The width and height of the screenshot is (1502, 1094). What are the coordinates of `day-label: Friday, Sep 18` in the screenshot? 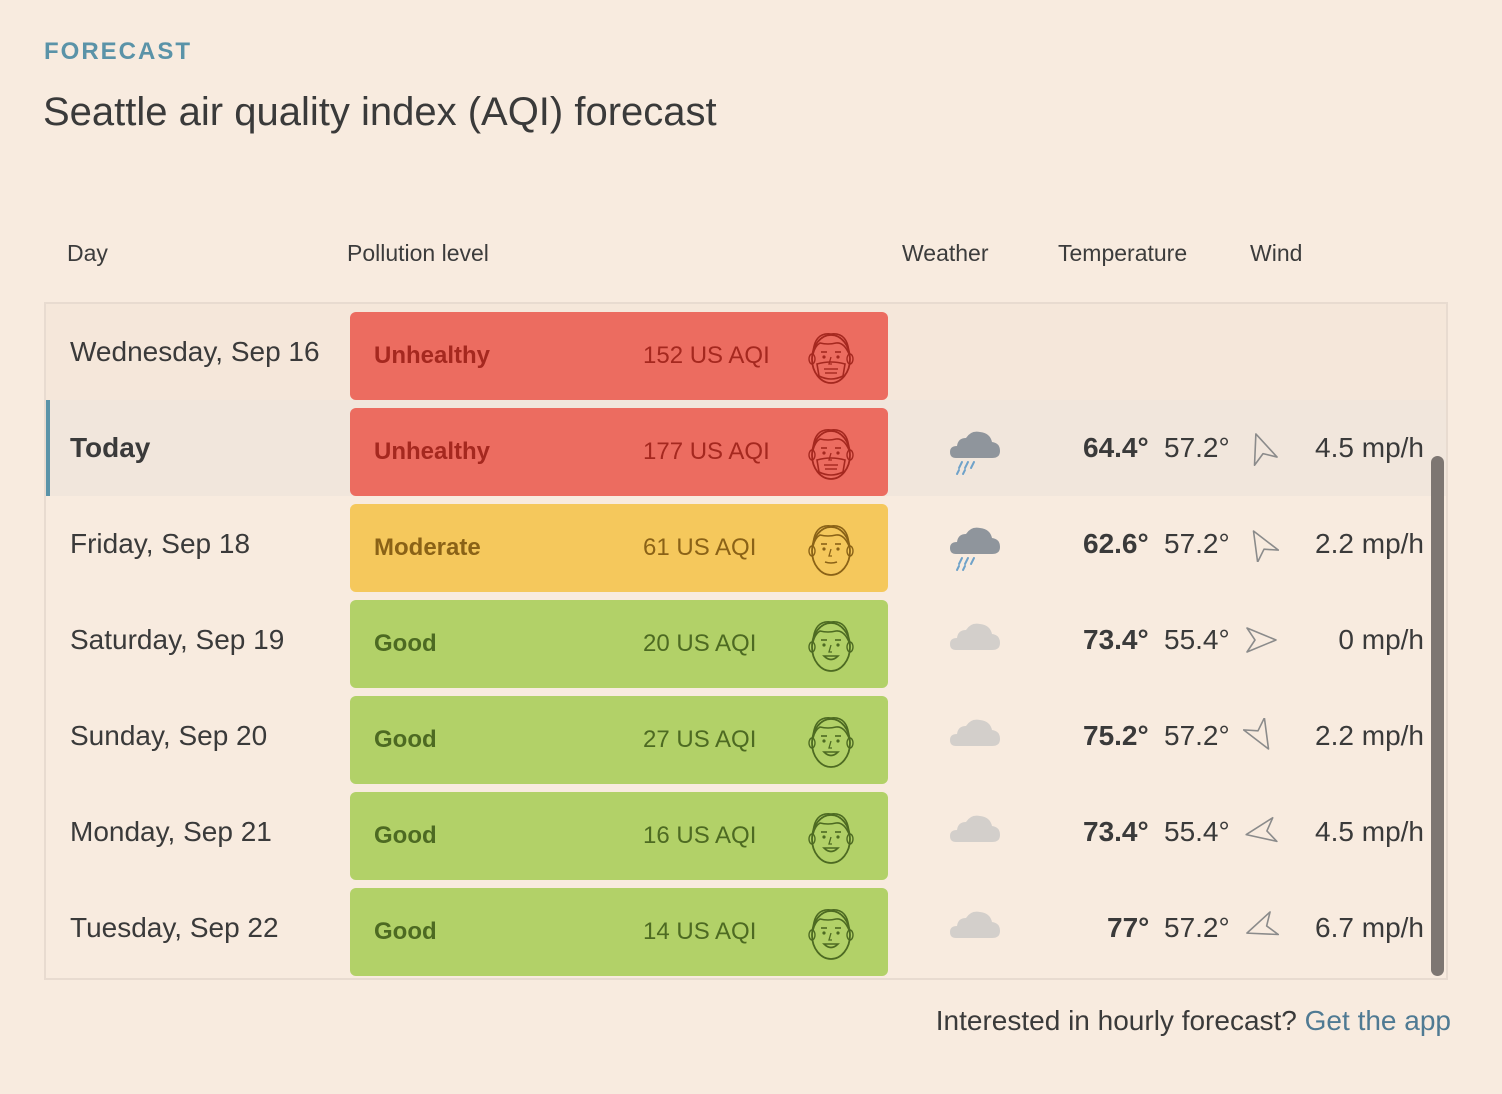 It's located at (160, 543).